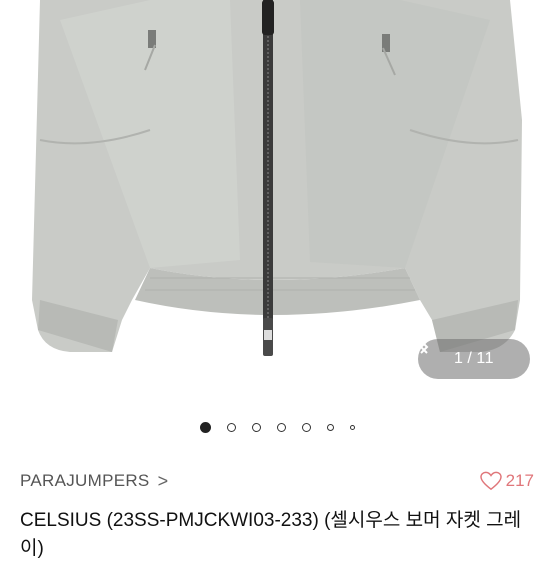 The height and width of the screenshot is (563, 554). I want to click on image-counter-text: 1 / 11, so click(474, 359).